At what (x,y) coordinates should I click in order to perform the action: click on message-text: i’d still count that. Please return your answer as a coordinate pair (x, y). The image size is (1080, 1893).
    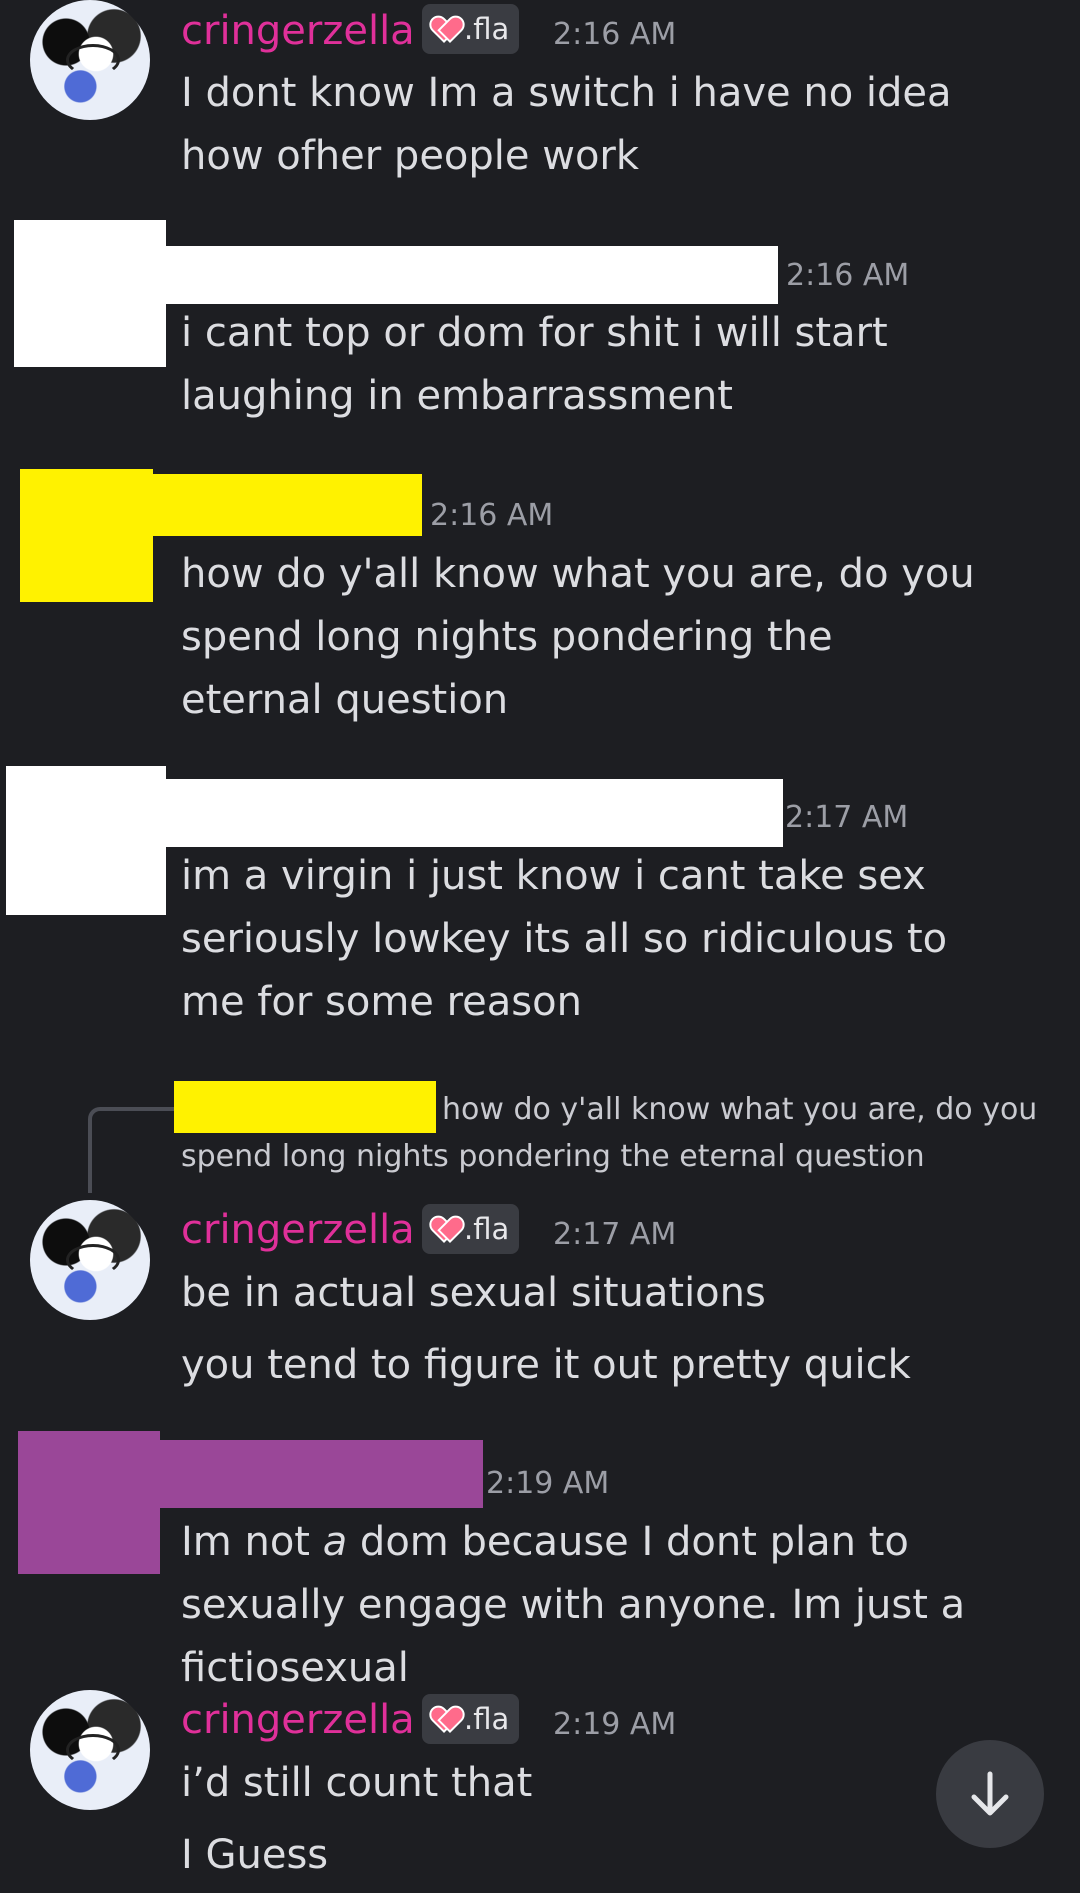
    Looking at the image, I should click on (357, 1783).